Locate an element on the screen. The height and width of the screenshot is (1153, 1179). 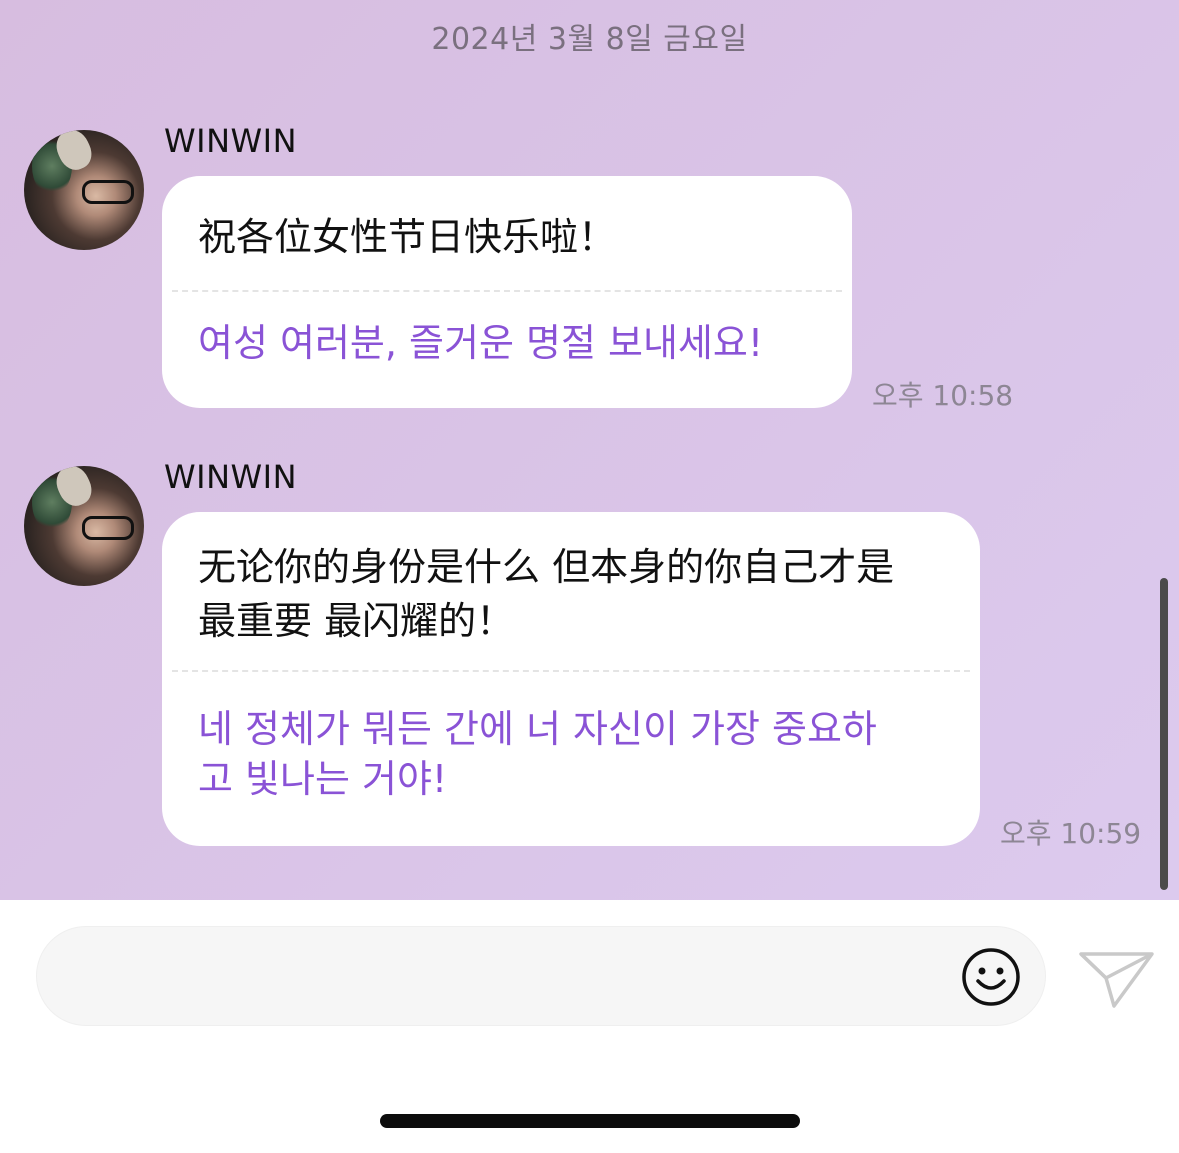
translated-text: 네 정체가 뭐든 간에 너 자신이 가장 중요하 고 빛나는 거야! is located at coordinates (571, 752).